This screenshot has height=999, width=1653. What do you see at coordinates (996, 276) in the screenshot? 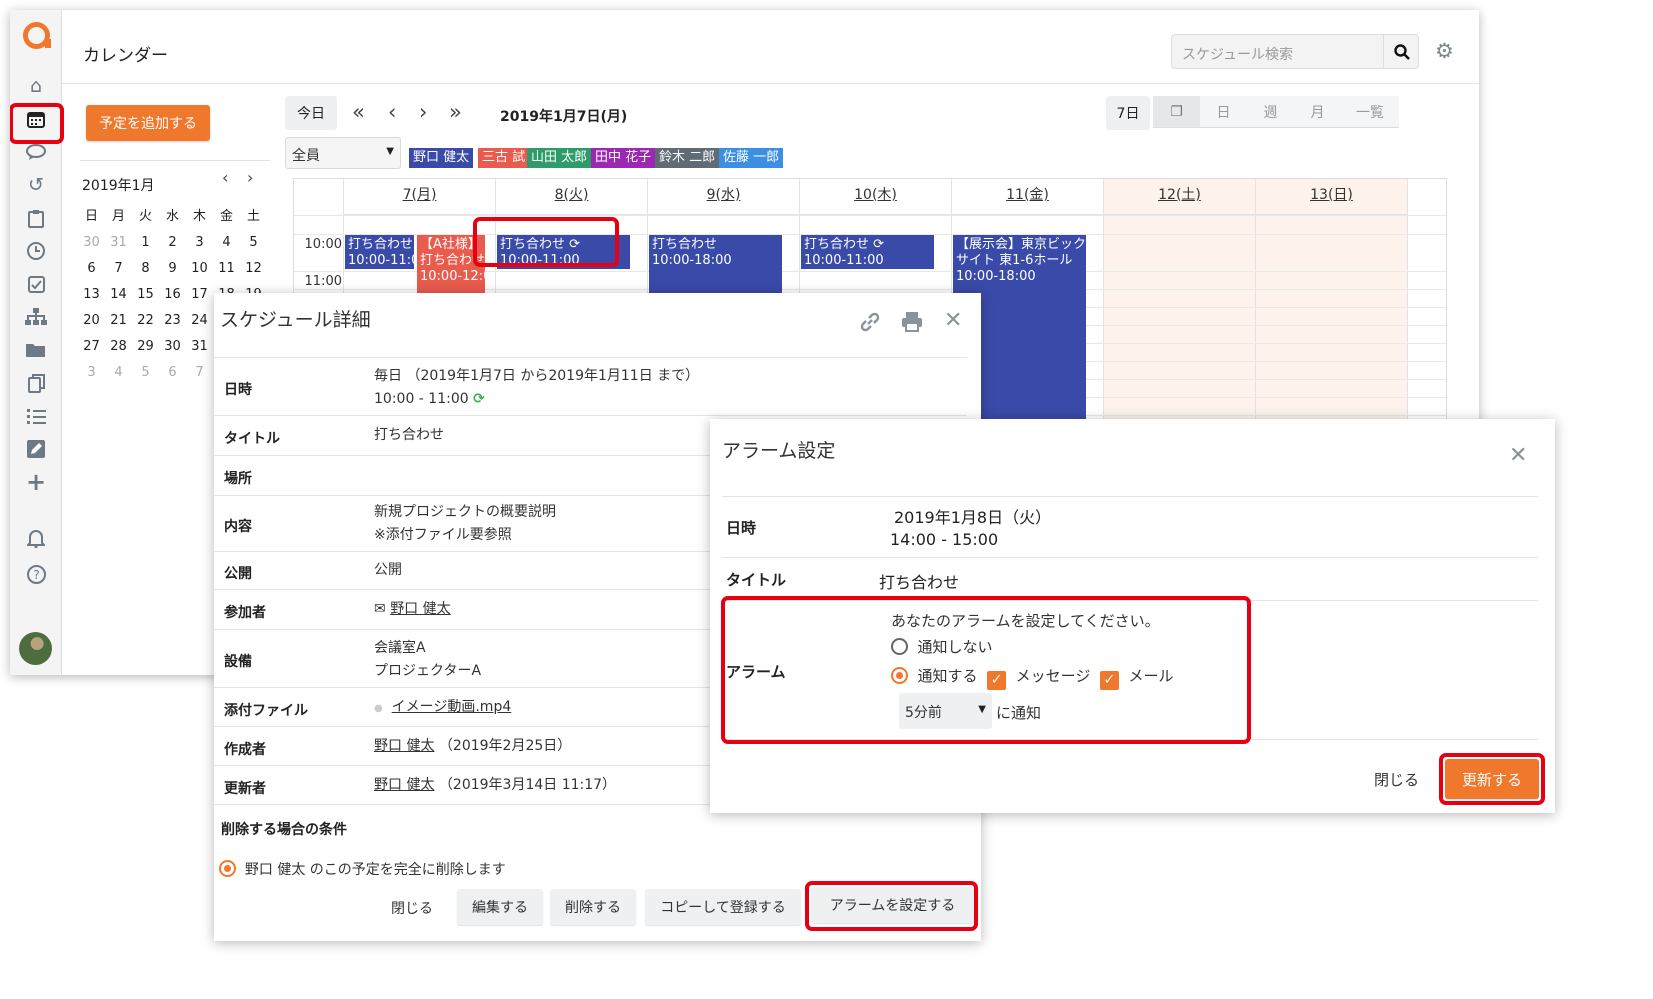
I see `event-time: 10:00-18:00` at bounding box center [996, 276].